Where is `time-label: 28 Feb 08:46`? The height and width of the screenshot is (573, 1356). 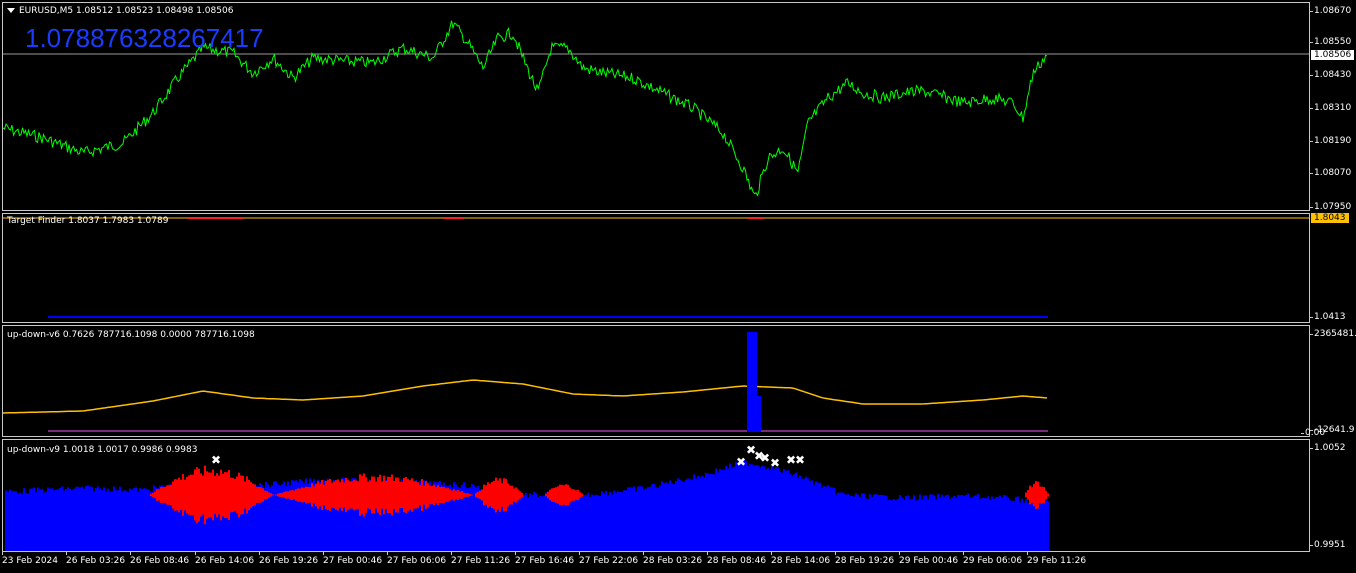 time-label: 28 Feb 08:46 is located at coordinates (737, 559).